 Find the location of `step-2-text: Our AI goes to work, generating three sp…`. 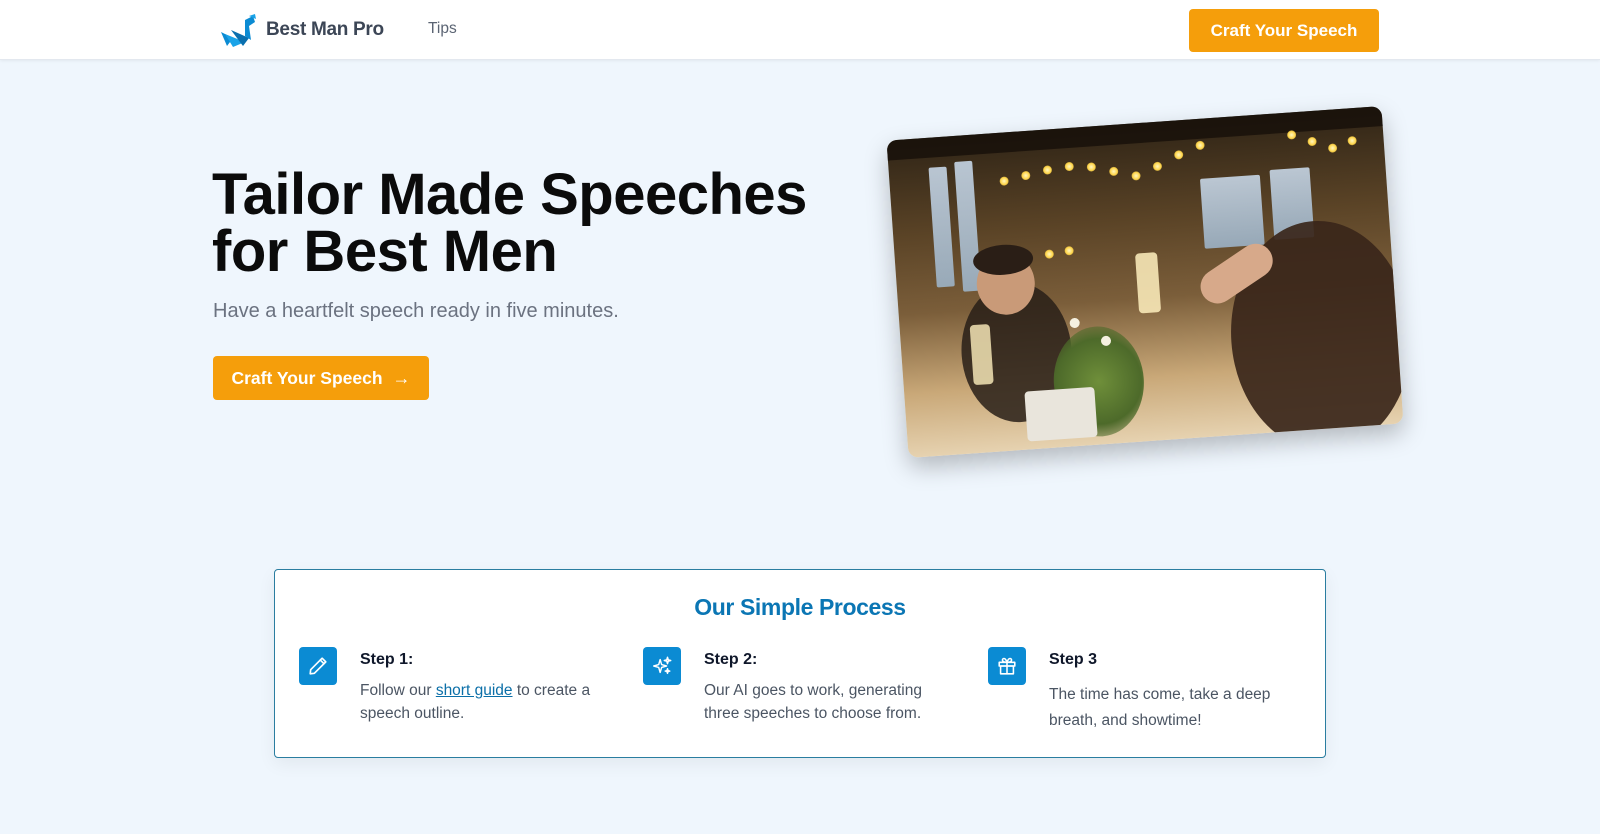

step-2-text: Our AI goes to work, generating three sp… is located at coordinates (813, 702).